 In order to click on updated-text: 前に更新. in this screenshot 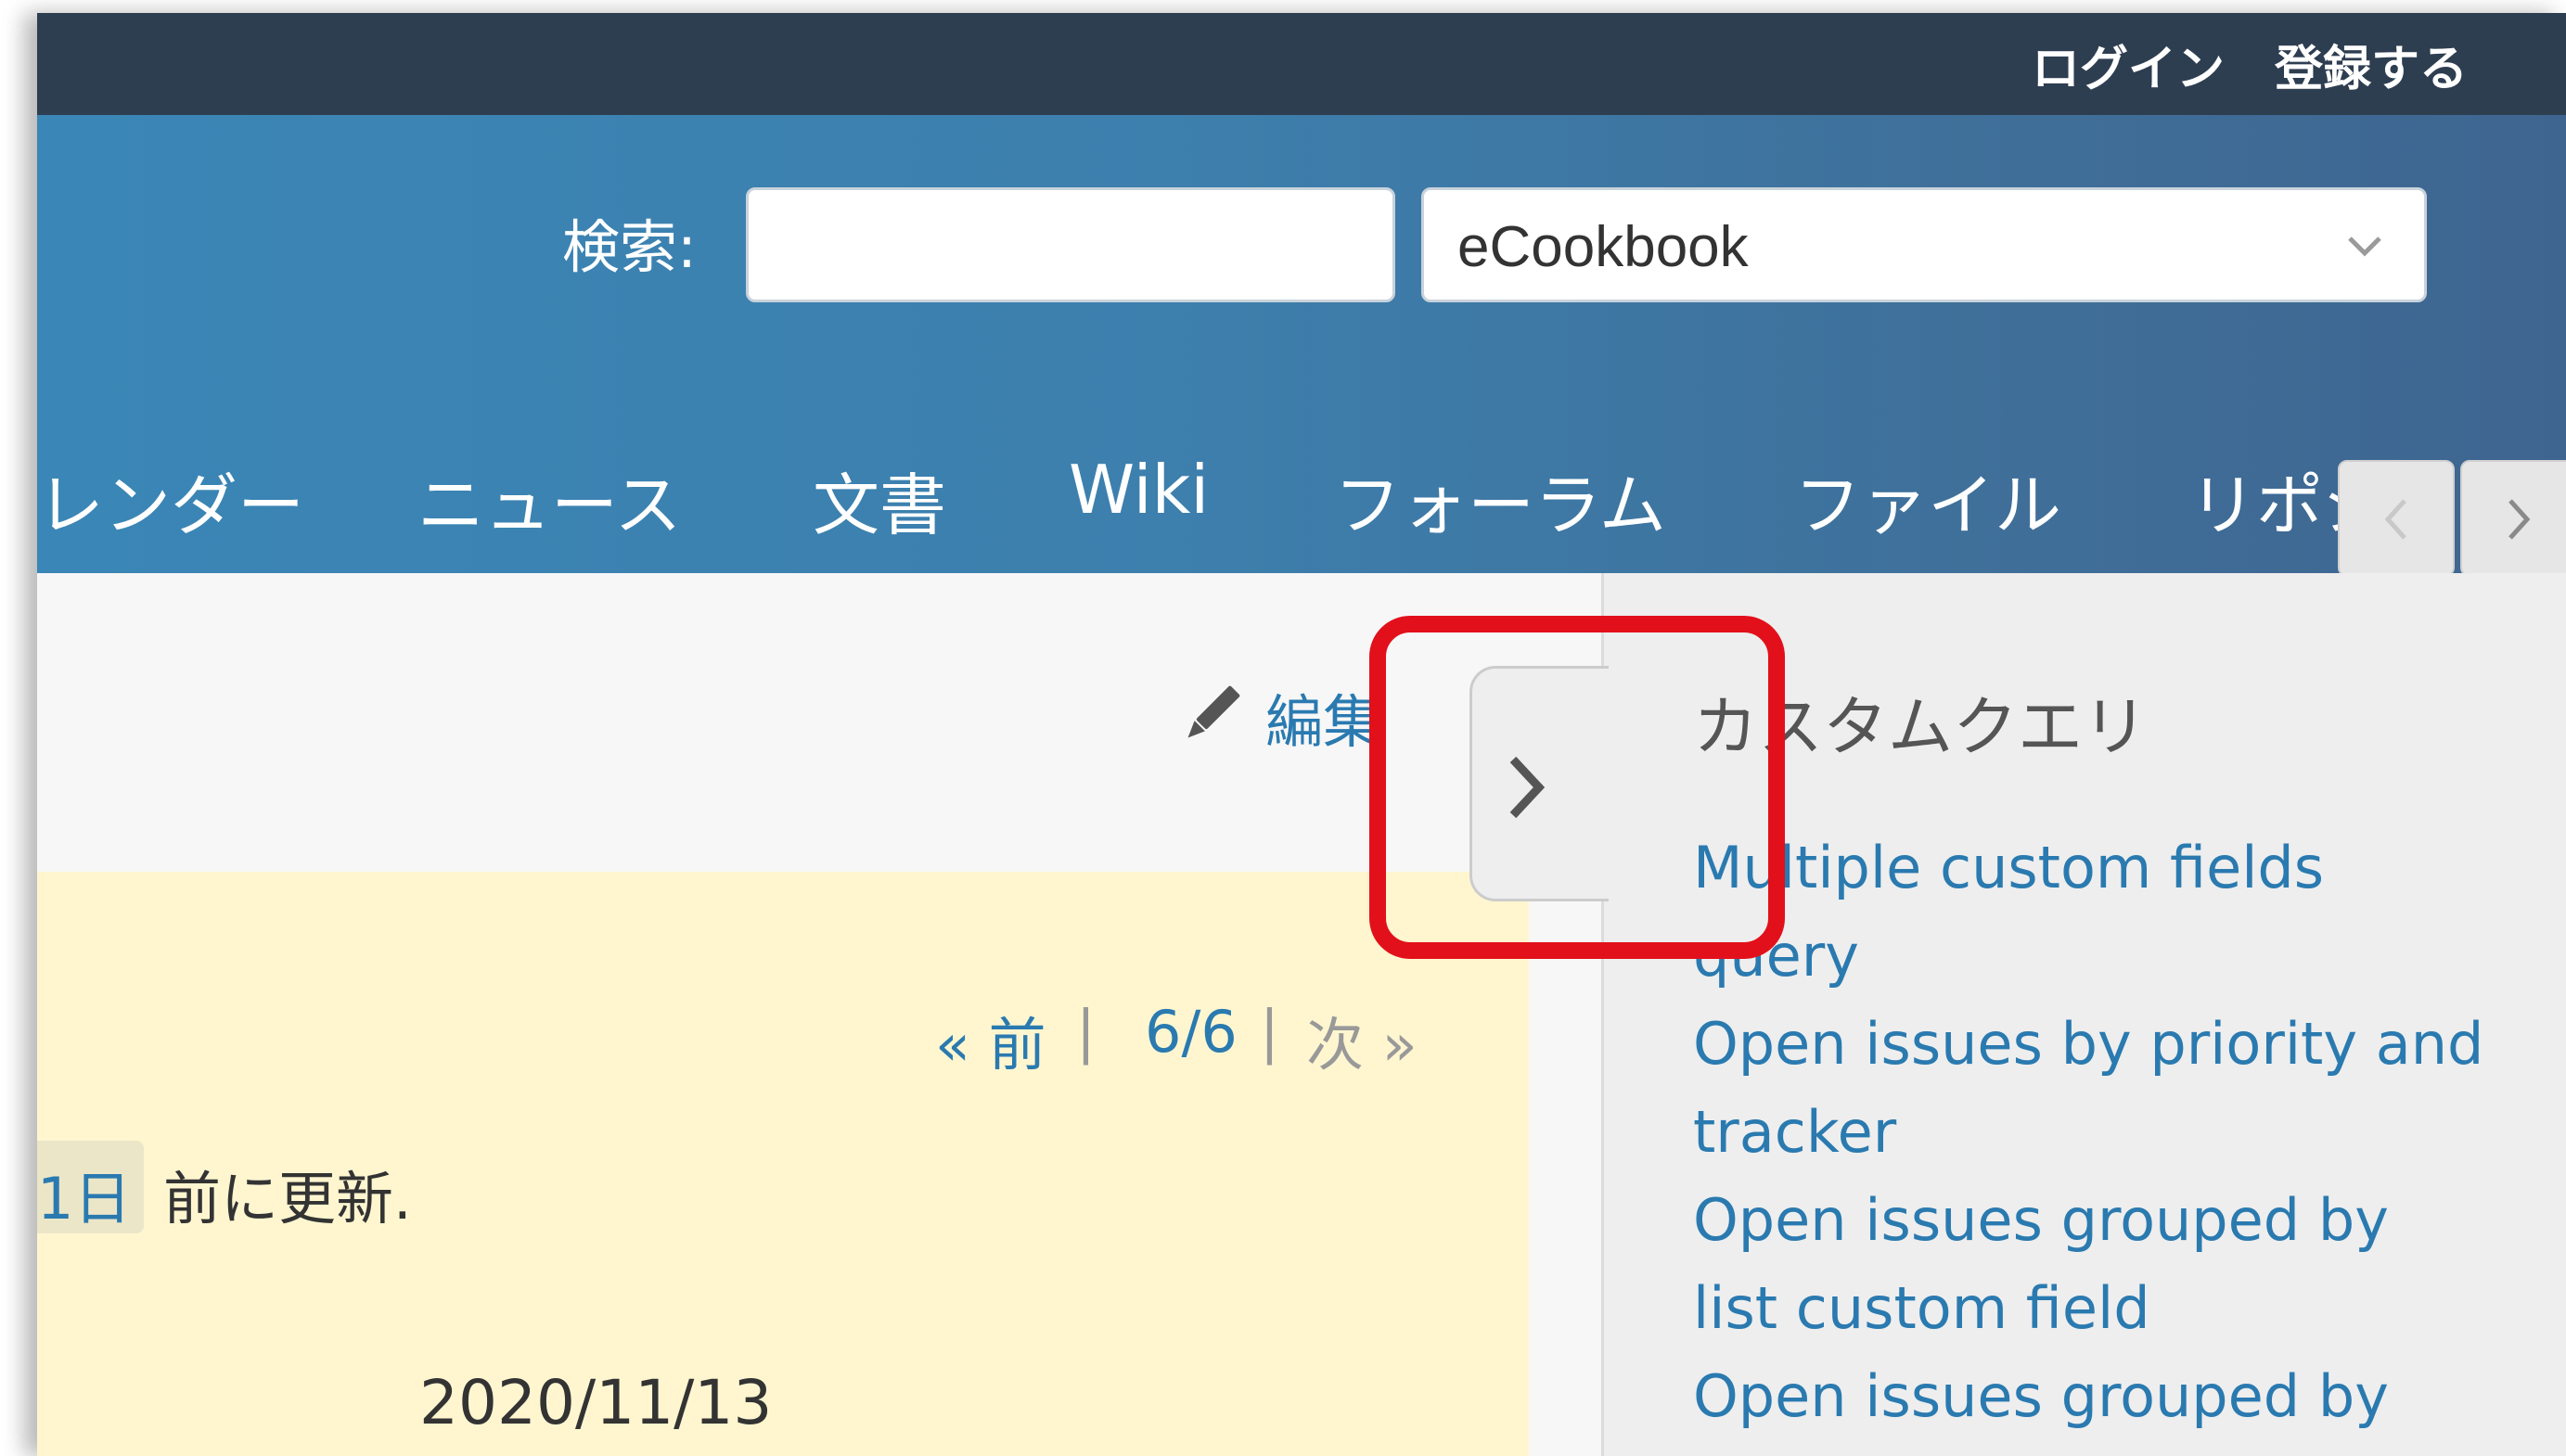, I will do `click(287, 1198)`.